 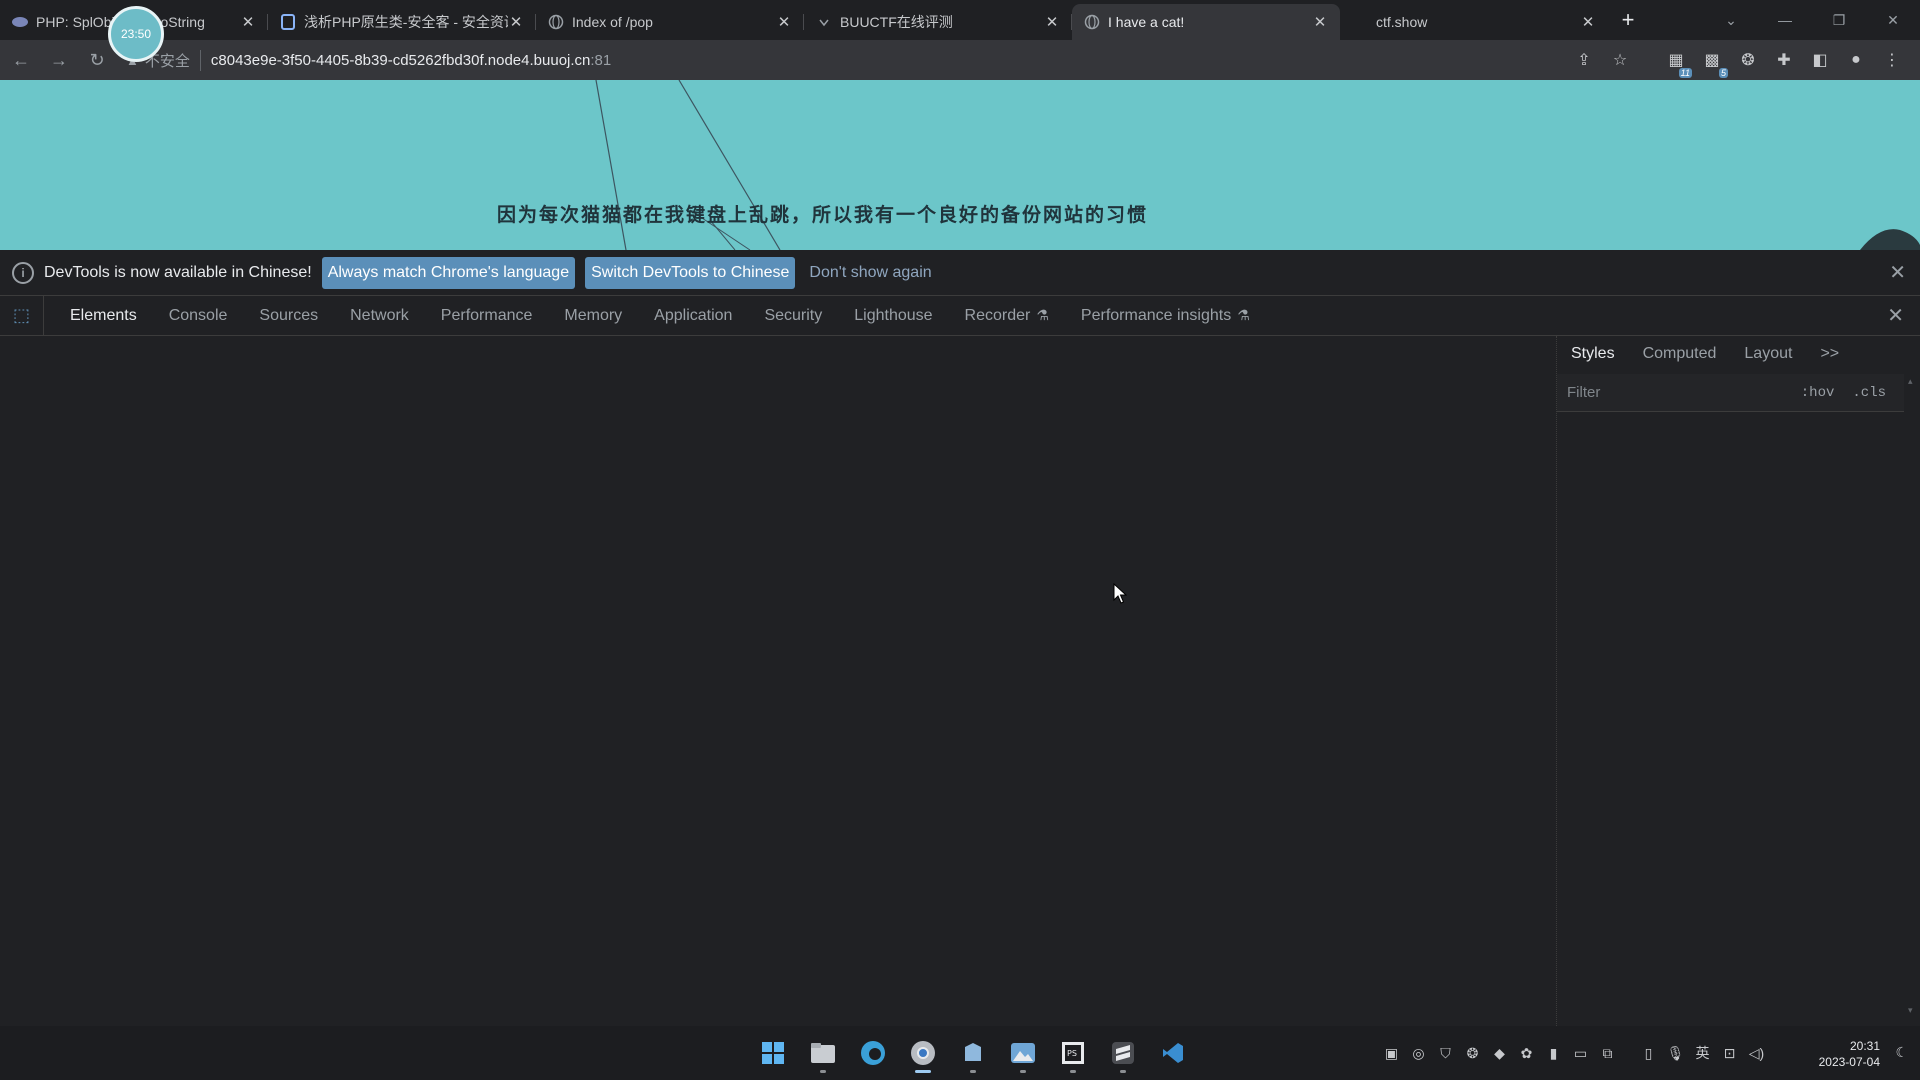 I want to click on new-tab-button: +, so click(x=1628, y=20).